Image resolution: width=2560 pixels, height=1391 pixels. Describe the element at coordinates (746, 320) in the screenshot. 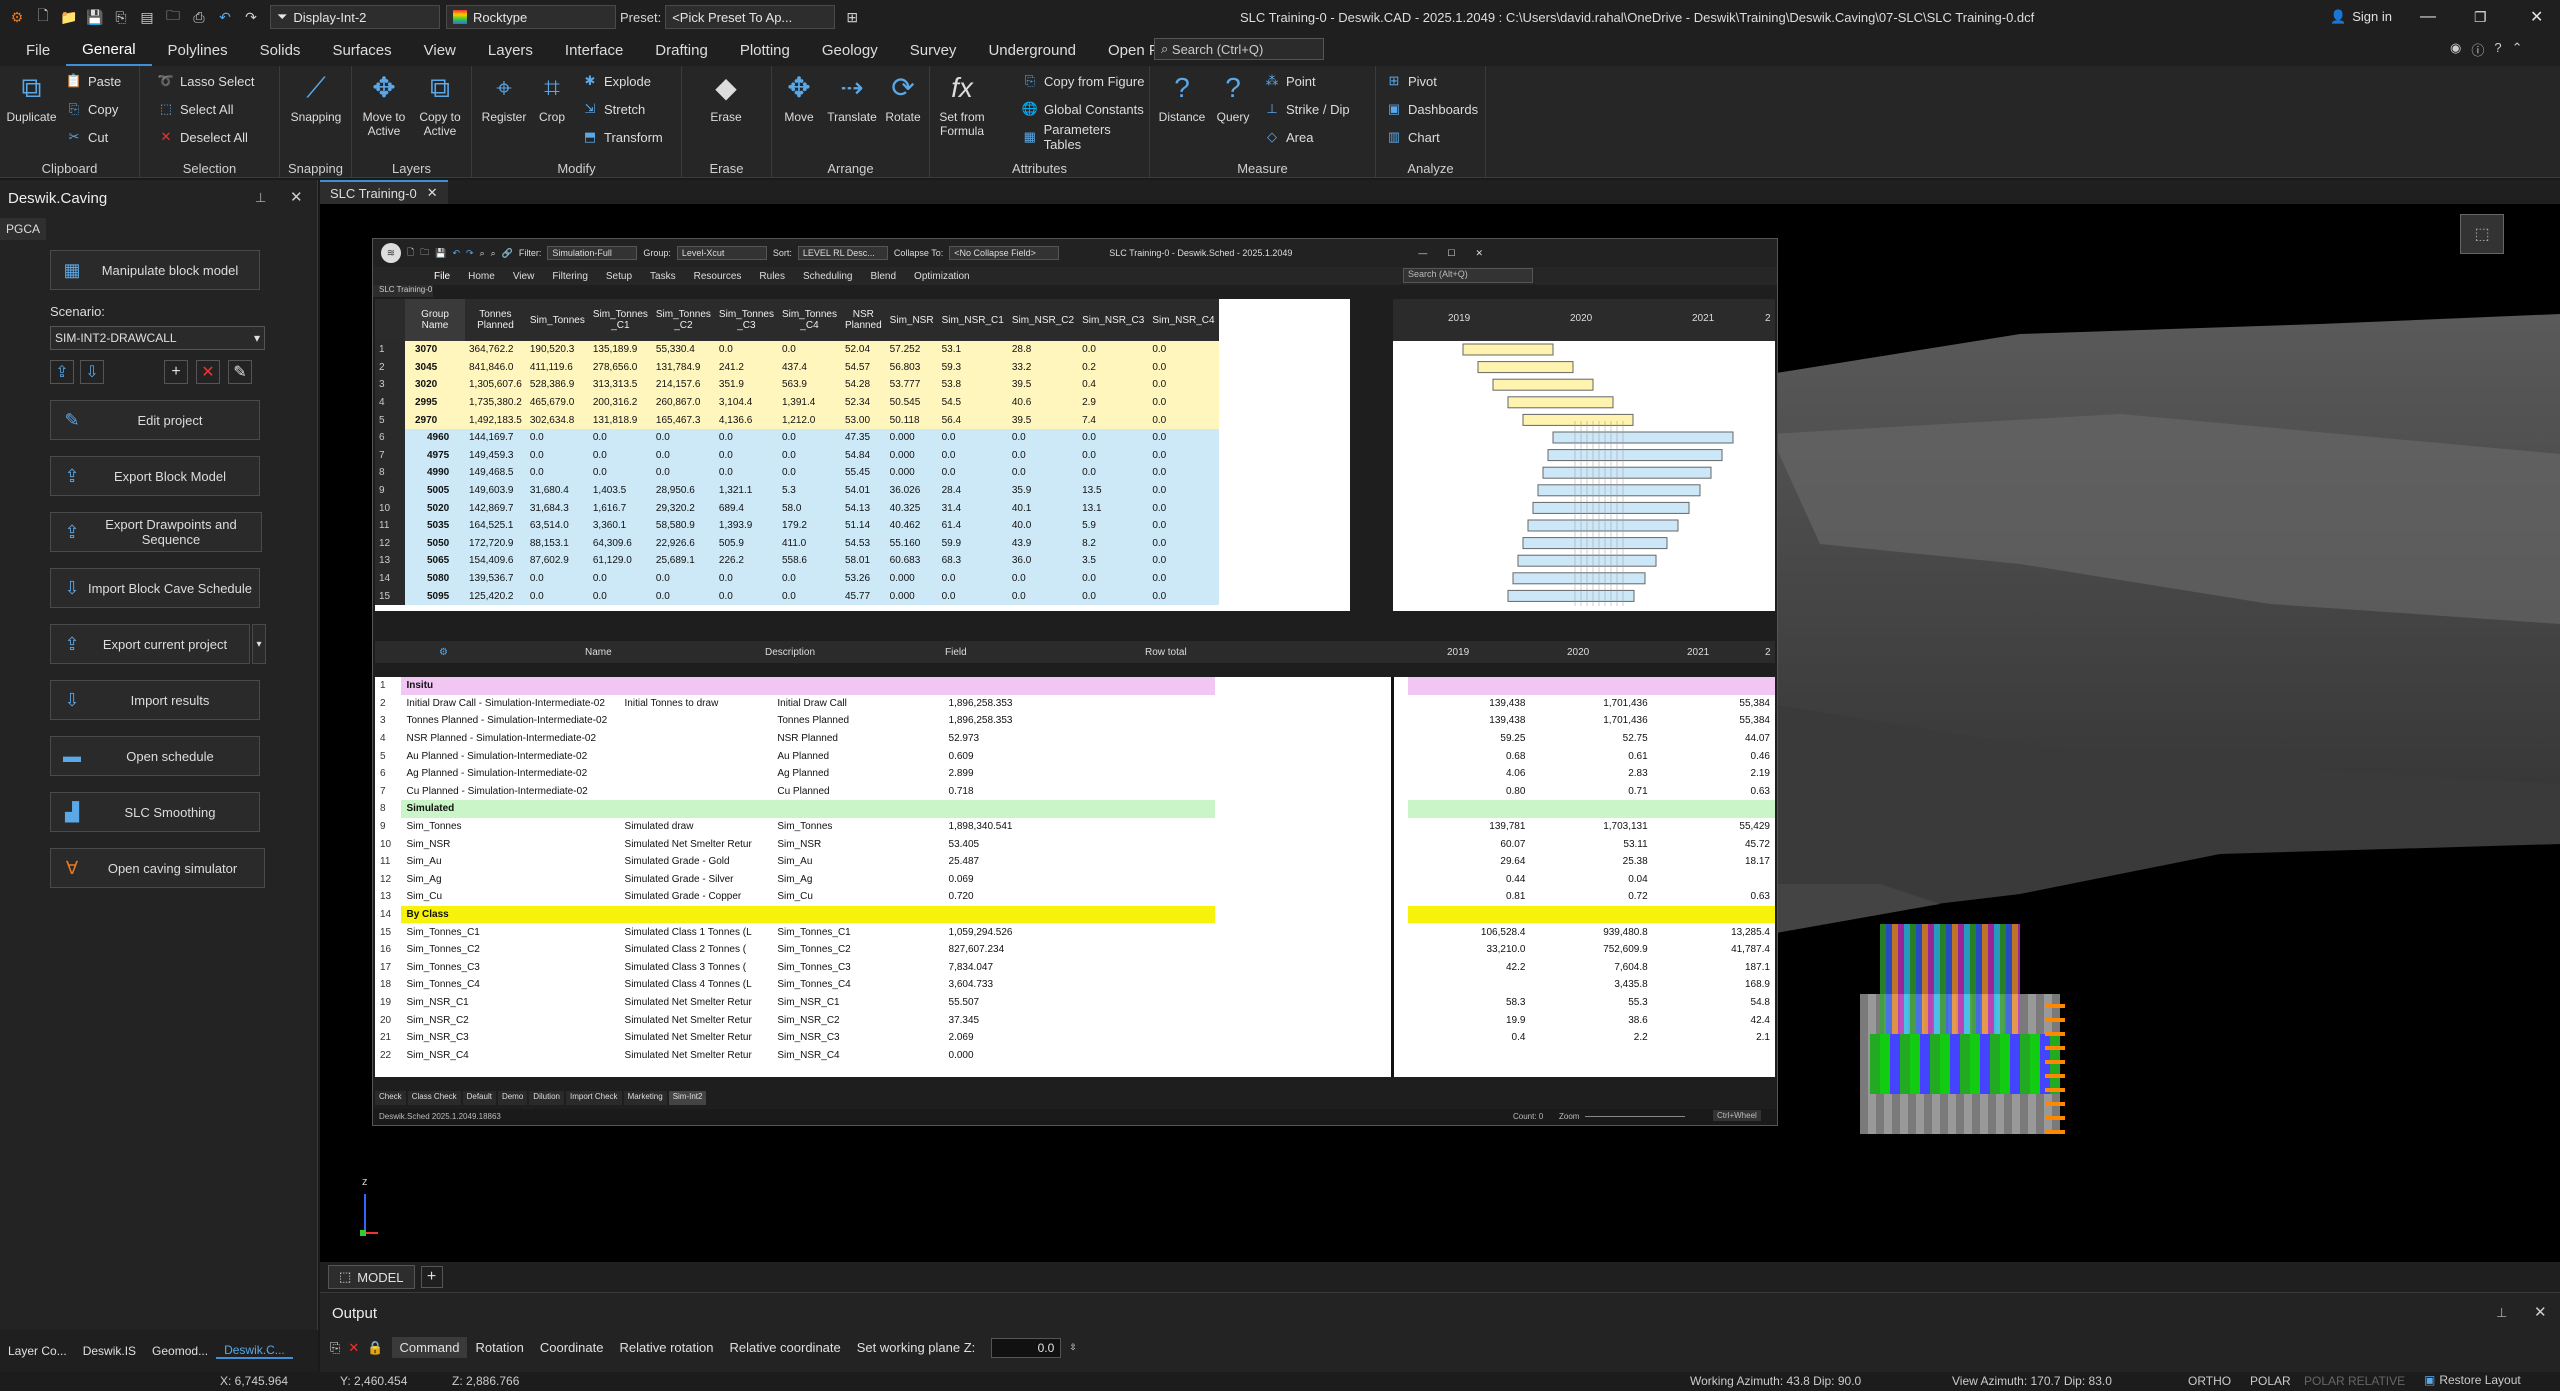

I see `header-sim-tonnes-c3: Sim_Tonnes _C3` at that location.